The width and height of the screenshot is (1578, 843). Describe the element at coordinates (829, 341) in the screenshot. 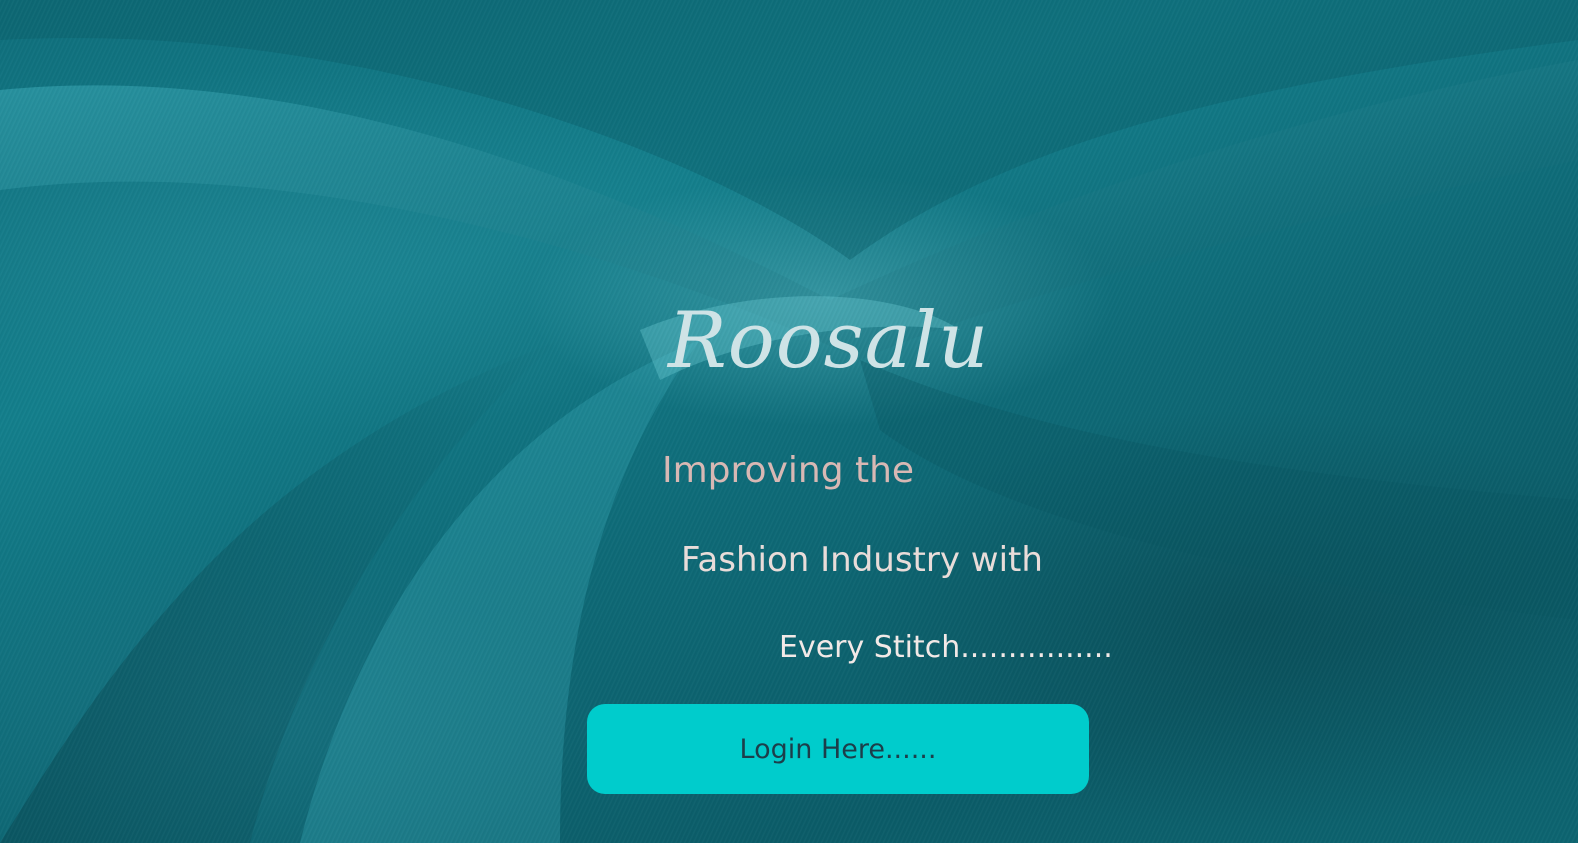

I see `brand-title: Roosalu` at that location.